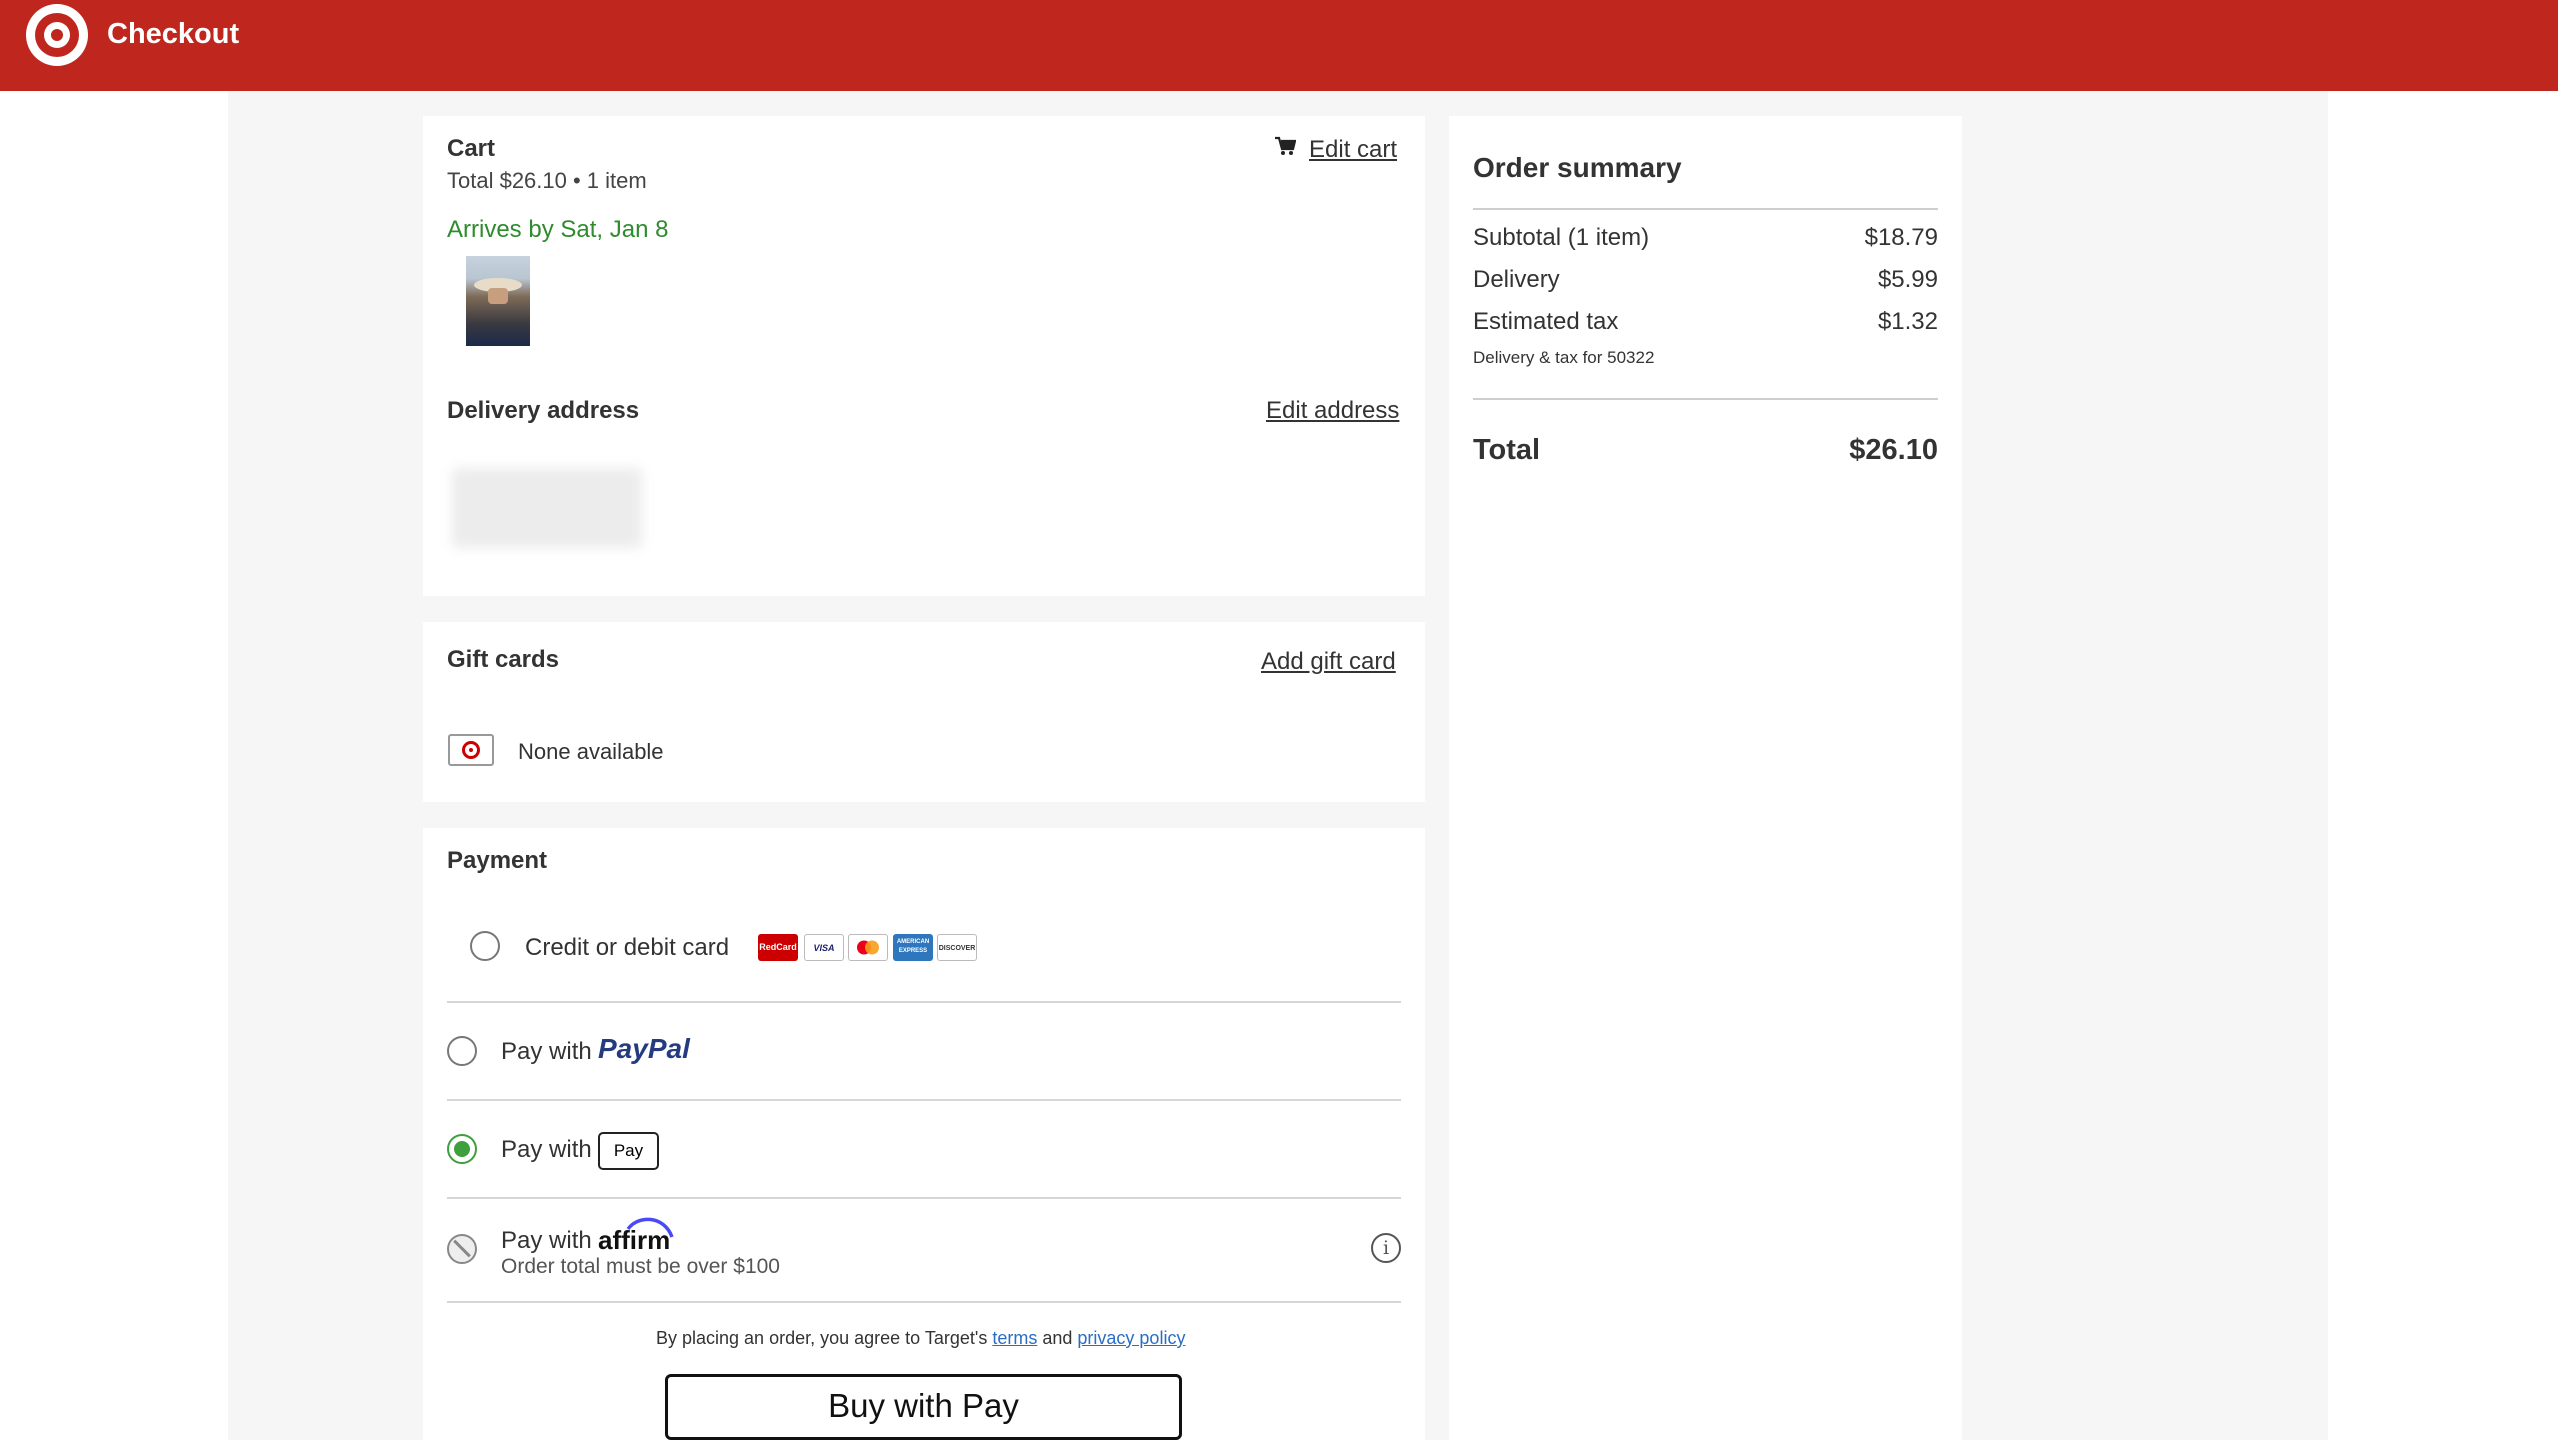 The image size is (2558, 1440). Describe the element at coordinates (173, 34) in the screenshot. I see `page-title: Checkout` at that location.